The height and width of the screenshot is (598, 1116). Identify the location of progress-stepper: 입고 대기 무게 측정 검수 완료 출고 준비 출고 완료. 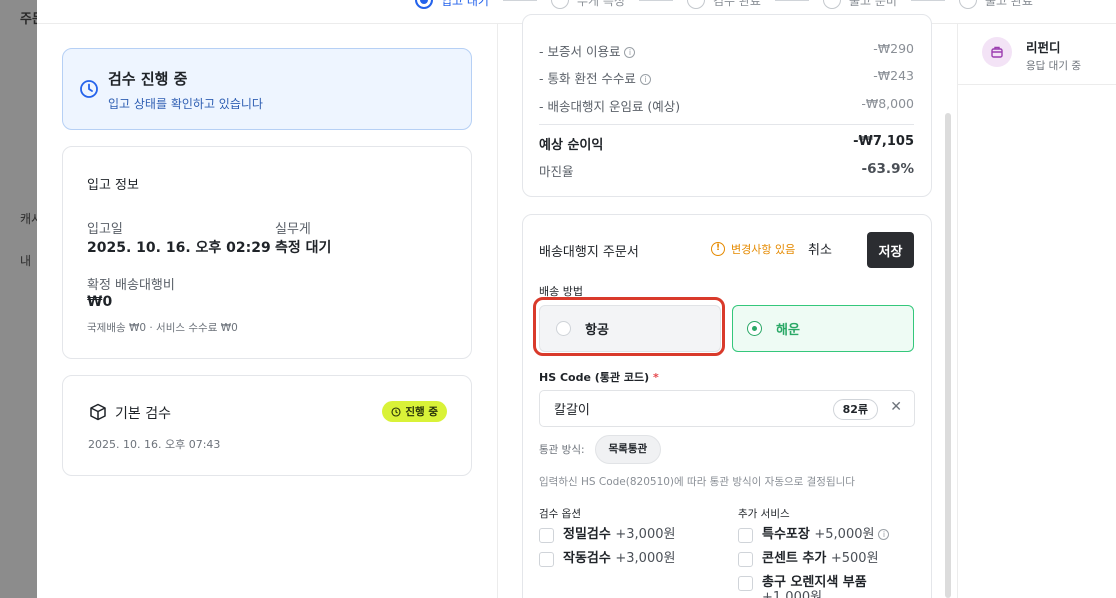
(724, 5).